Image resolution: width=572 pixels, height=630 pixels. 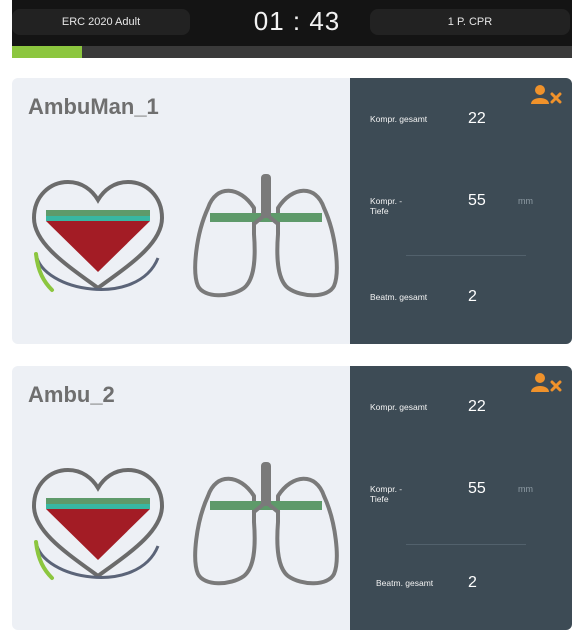 I want to click on manikin-name: Ambu_2, so click(x=71, y=394).